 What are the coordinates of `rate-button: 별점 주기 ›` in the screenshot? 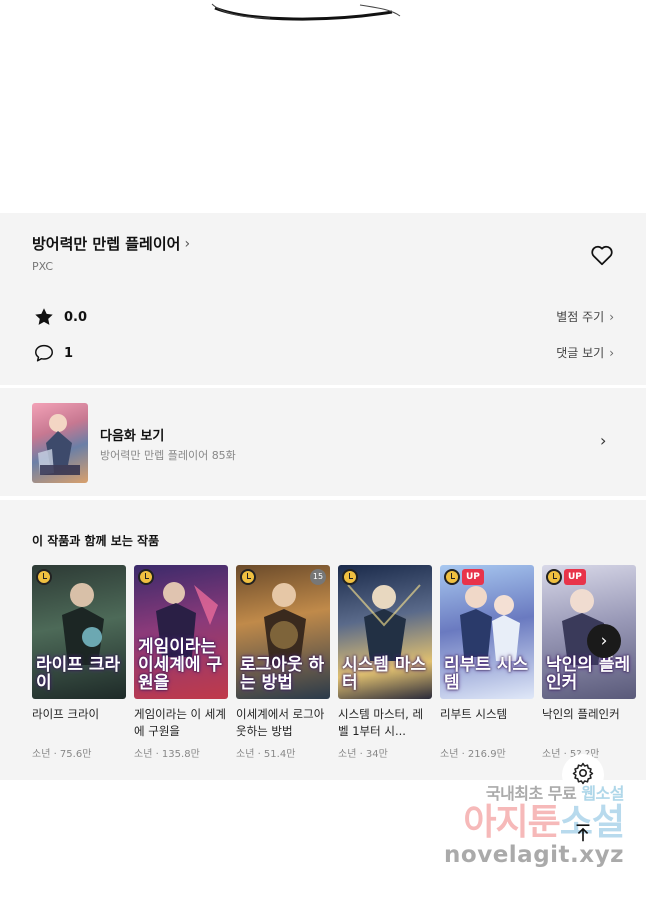 It's located at (585, 316).